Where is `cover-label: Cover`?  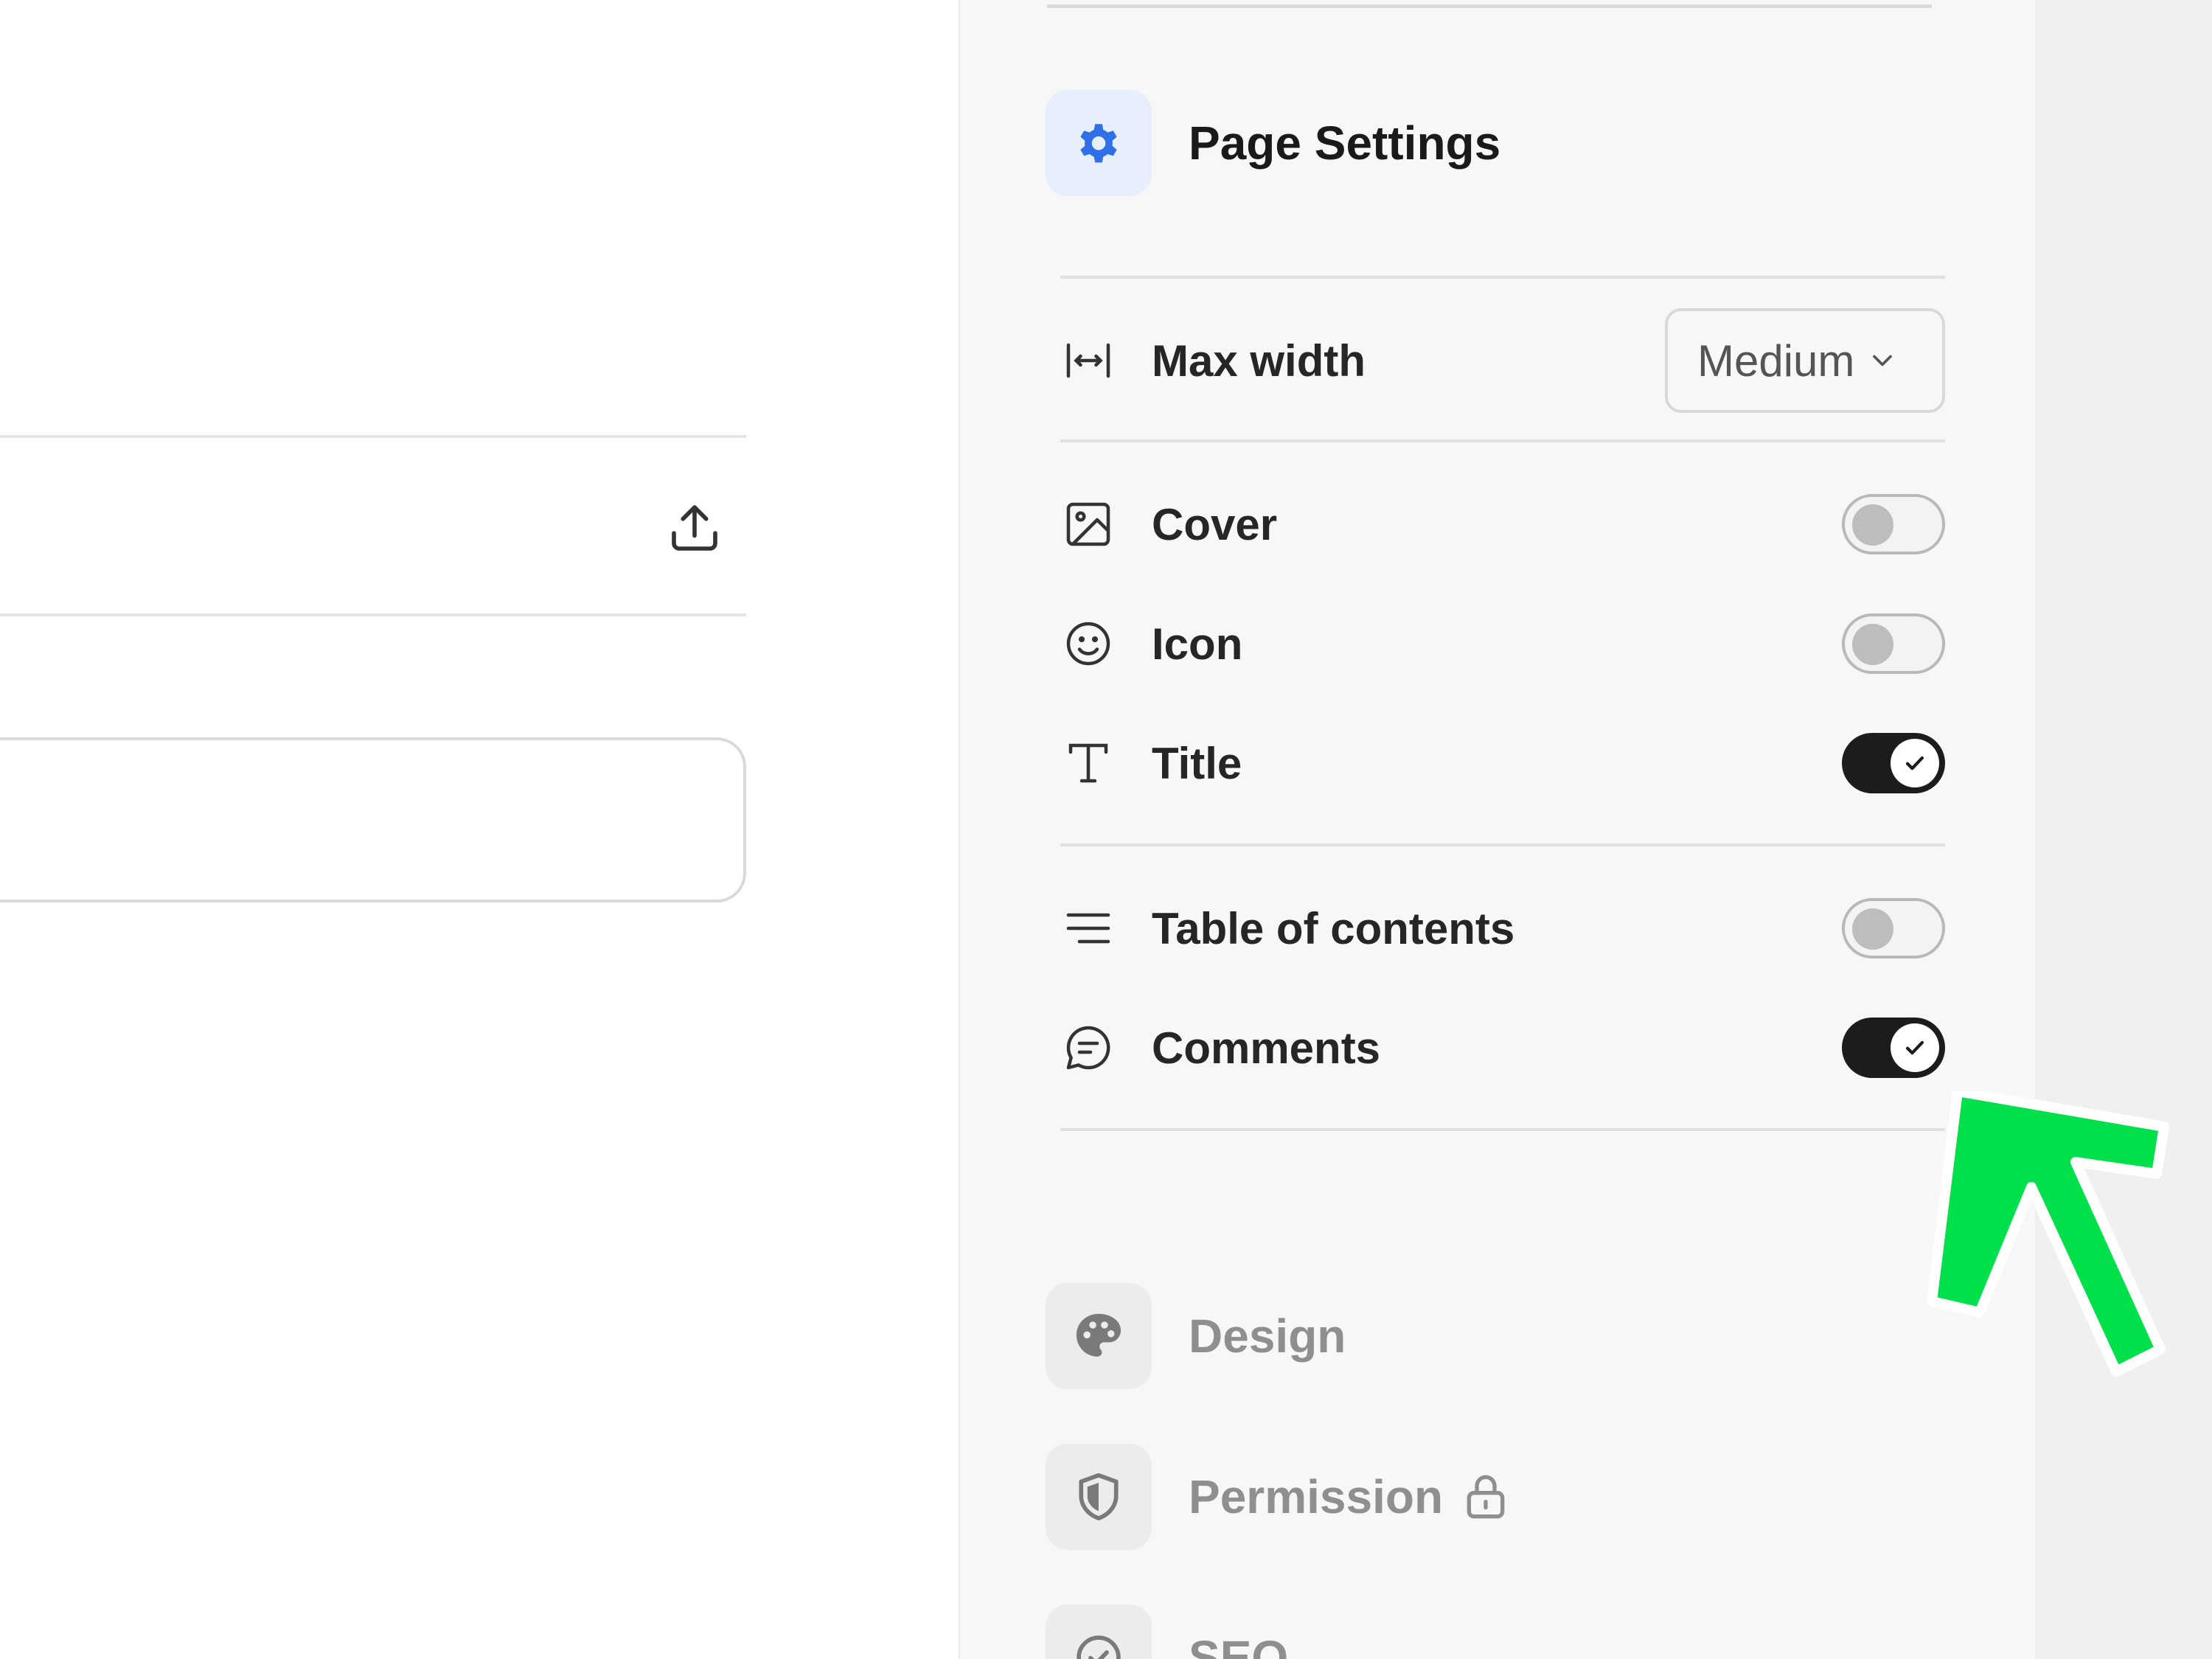
cover-label: Cover is located at coordinates (1215, 524).